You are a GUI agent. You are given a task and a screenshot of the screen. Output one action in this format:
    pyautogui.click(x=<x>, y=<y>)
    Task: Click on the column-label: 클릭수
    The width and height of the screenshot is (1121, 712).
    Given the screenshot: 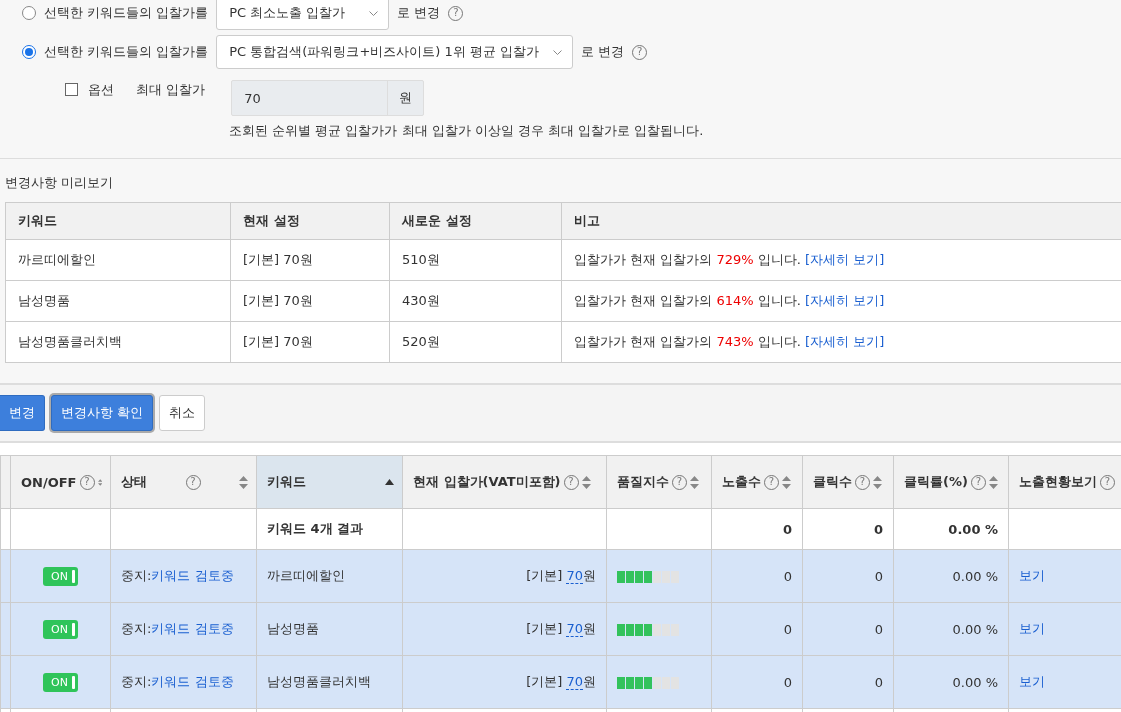 What is the action you would take?
    pyautogui.click(x=832, y=482)
    